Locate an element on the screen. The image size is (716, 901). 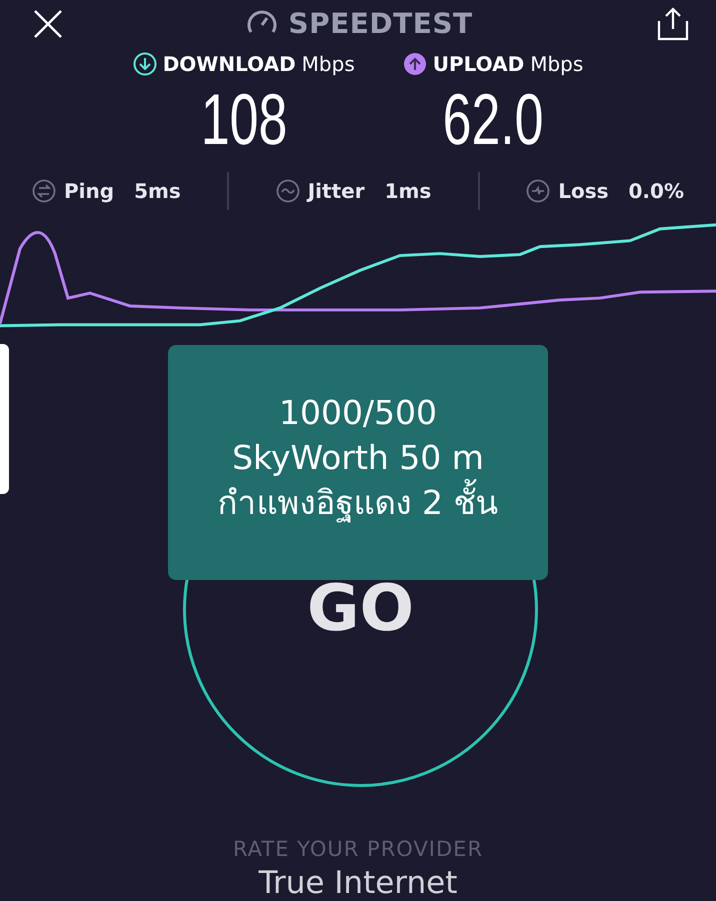
share-icon is located at coordinates (673, 23).